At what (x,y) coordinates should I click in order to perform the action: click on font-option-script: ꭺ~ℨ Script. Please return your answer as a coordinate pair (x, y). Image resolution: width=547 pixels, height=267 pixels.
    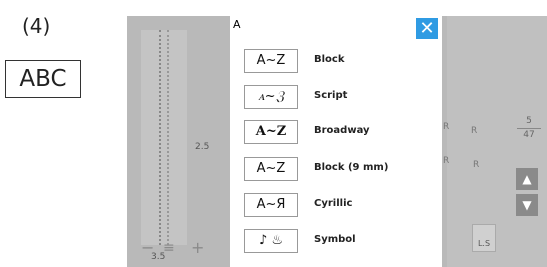
    Looking at the image, I should click on (336, 98).